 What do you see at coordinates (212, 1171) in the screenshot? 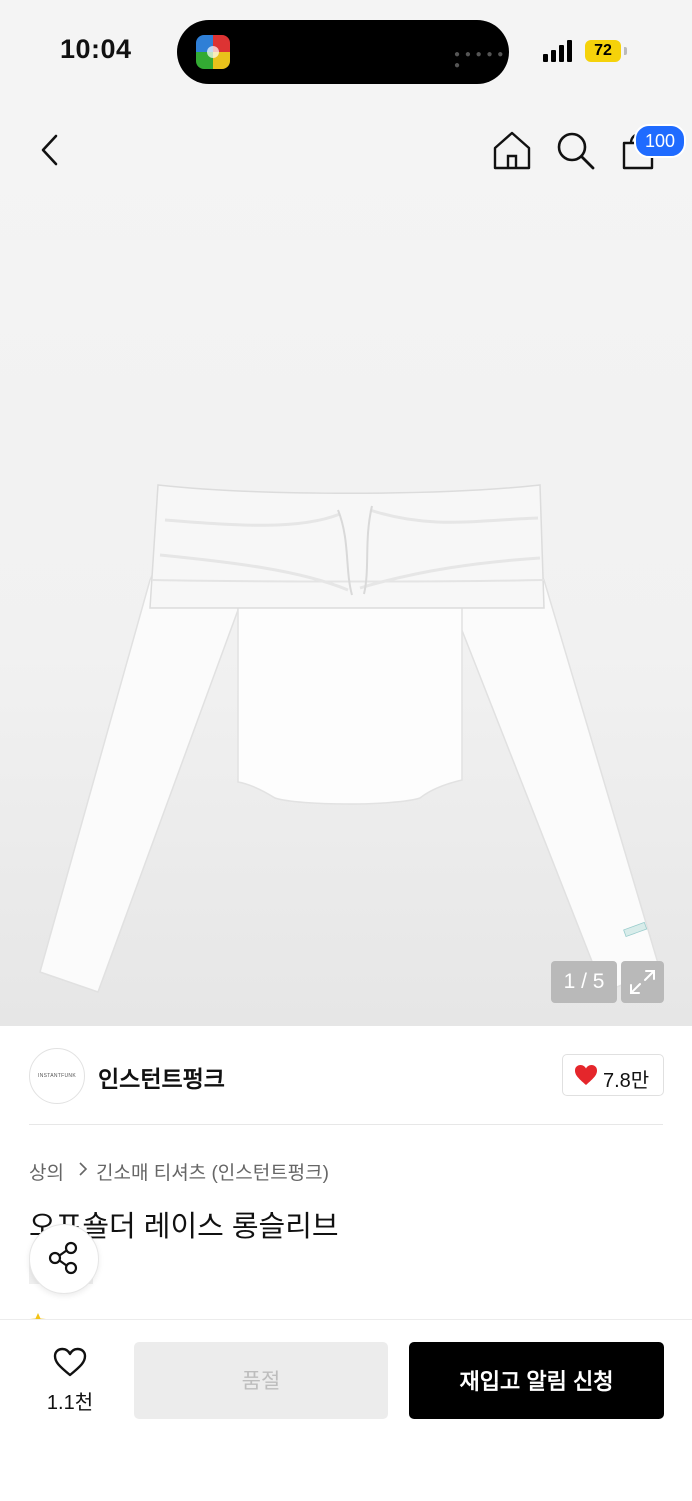
I see `breadcrumb-subcategory: 긴소매 티셔츠 (인스턴트펑크)` at bounding box center [212, 1171].